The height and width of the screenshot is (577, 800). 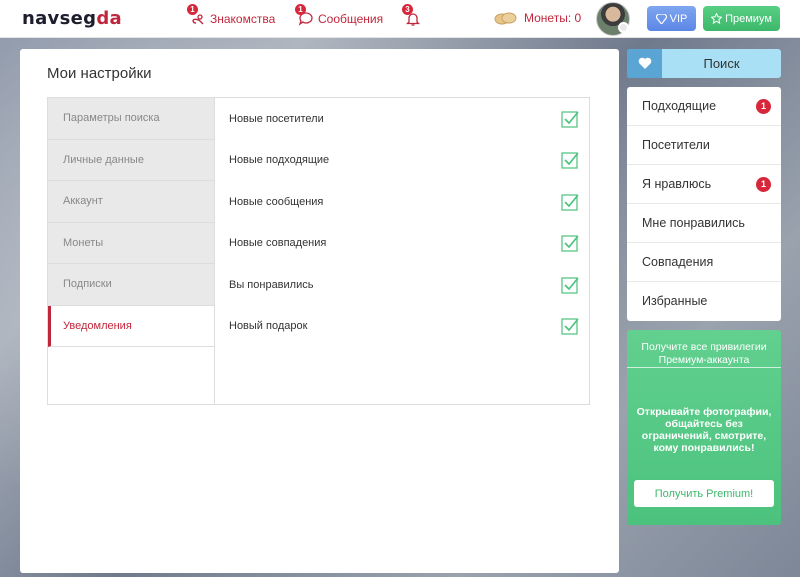 I want to click on nav-dating-label: Знакомства, so click(x=243, y=19).